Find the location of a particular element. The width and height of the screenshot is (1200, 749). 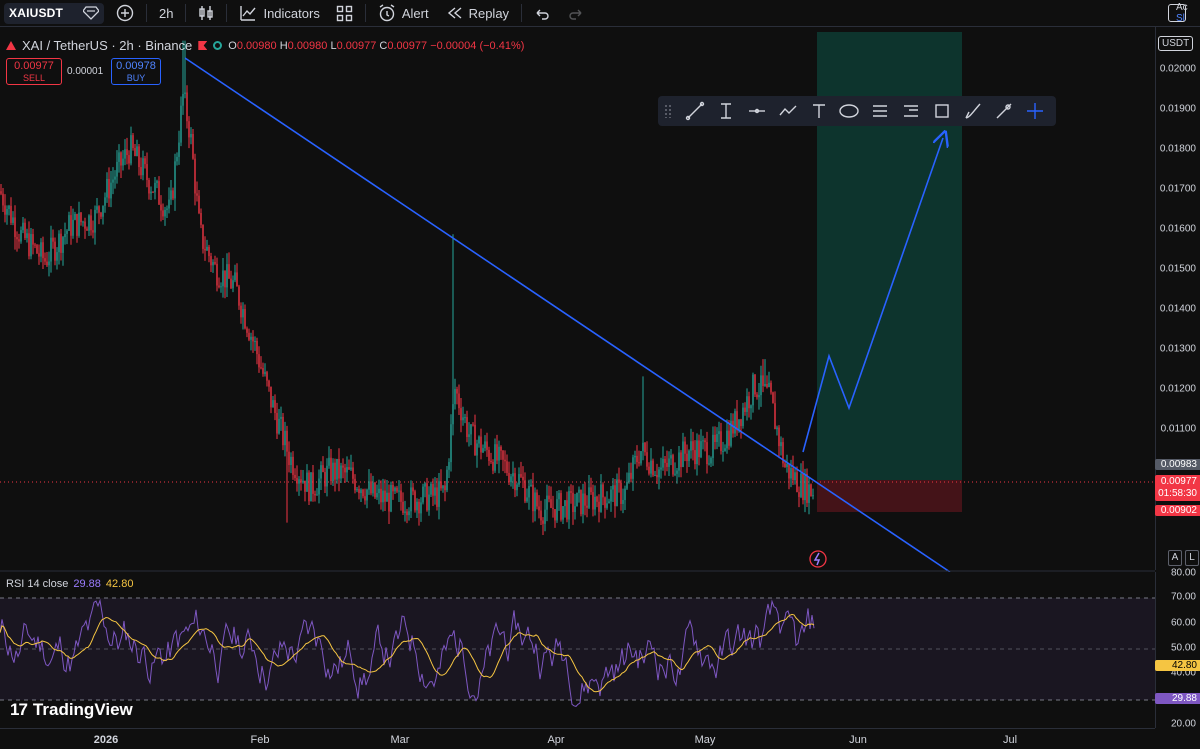

stop-zone is located at coordinates (889, 496).